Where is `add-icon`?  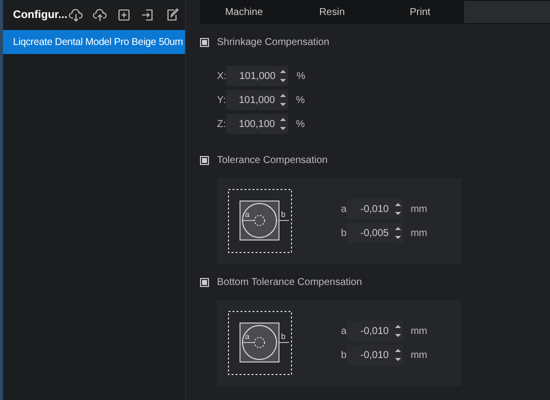
add-icon is located at coordinates (124, 15).